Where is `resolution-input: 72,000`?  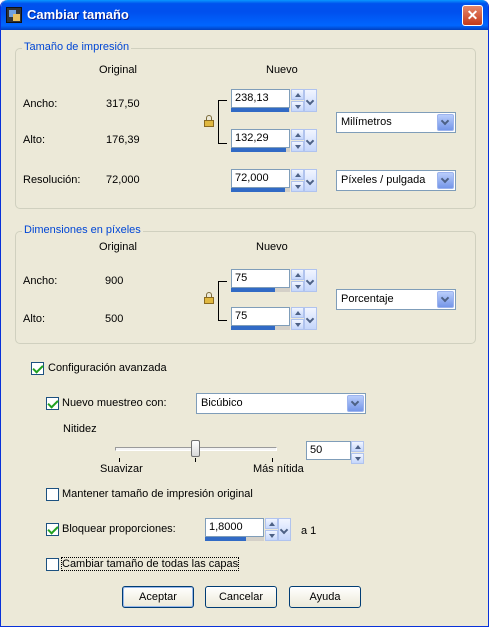 resolution-input: 72,000 is located at coordinates (260, 178).